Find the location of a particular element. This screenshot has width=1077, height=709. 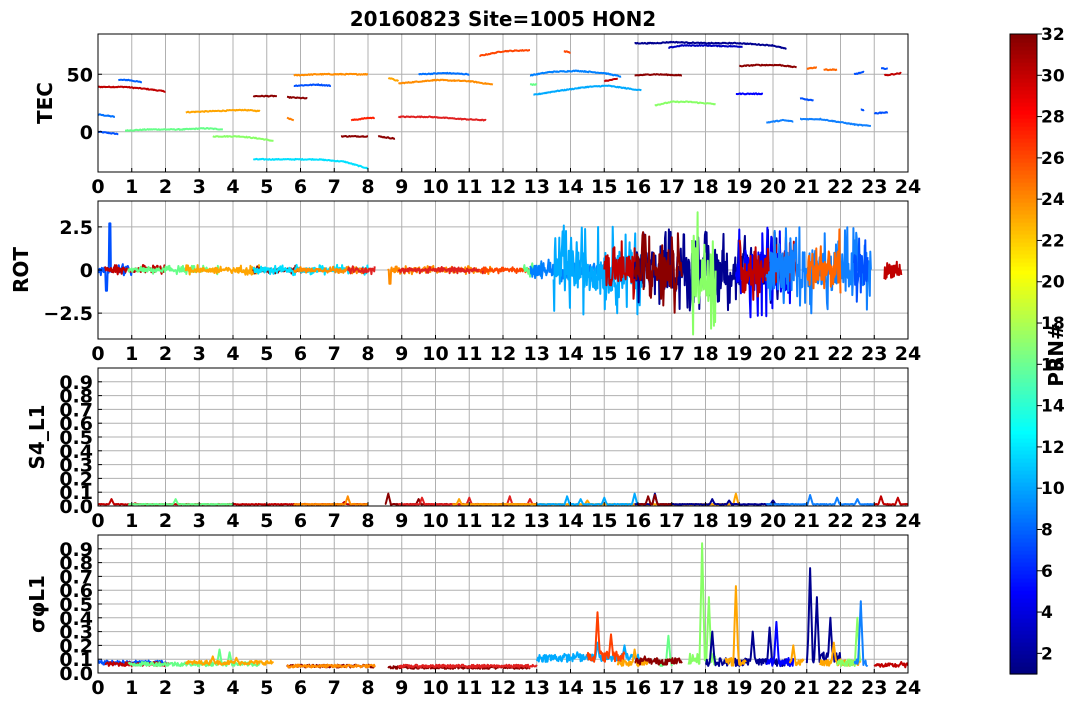

x-tick-label: 1 is located at coordinates (131, 354).